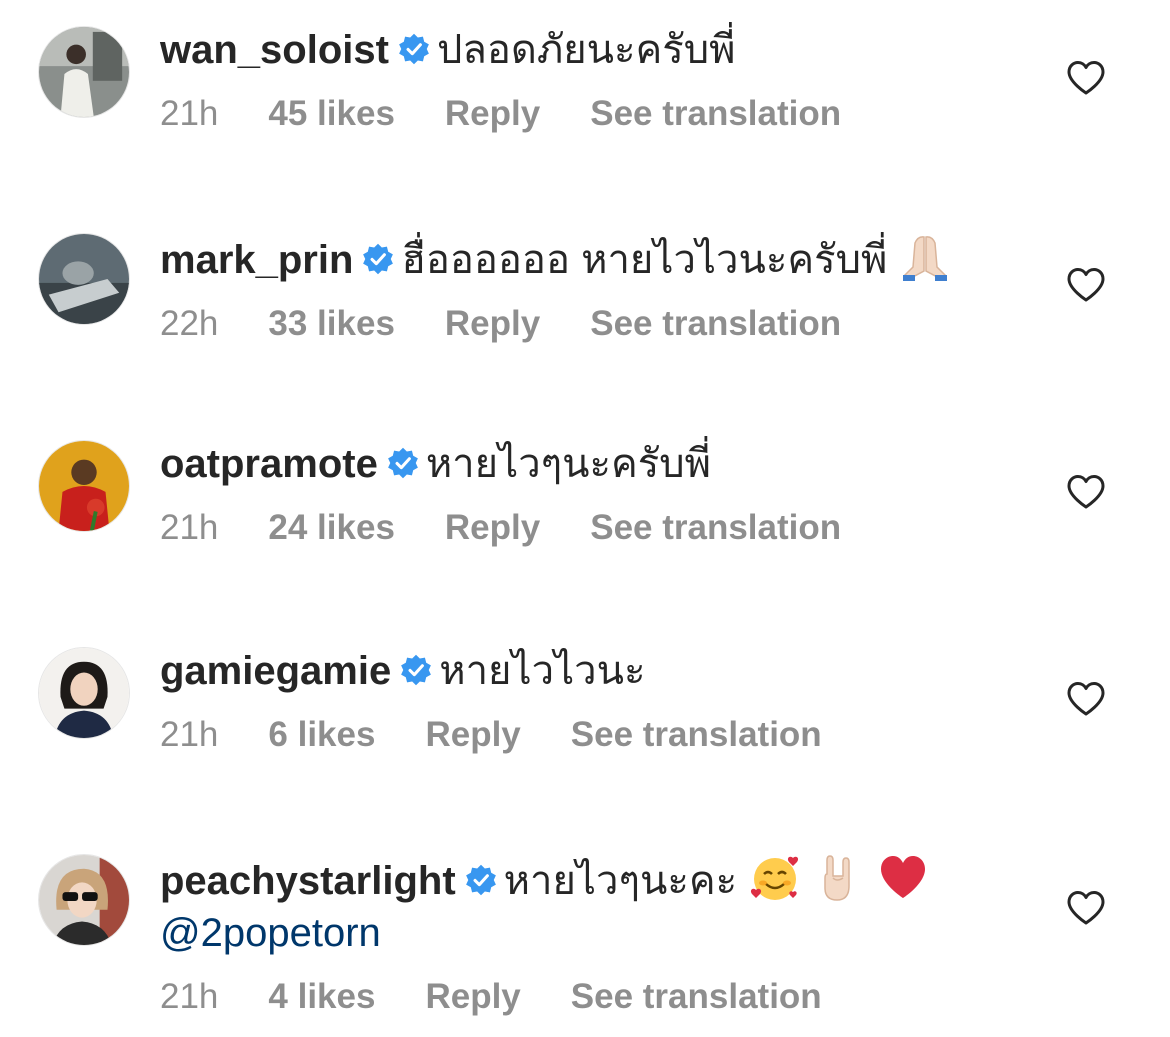  I want to click on comment-text: หายไวๆนะครับพี่, so click(568, 464).